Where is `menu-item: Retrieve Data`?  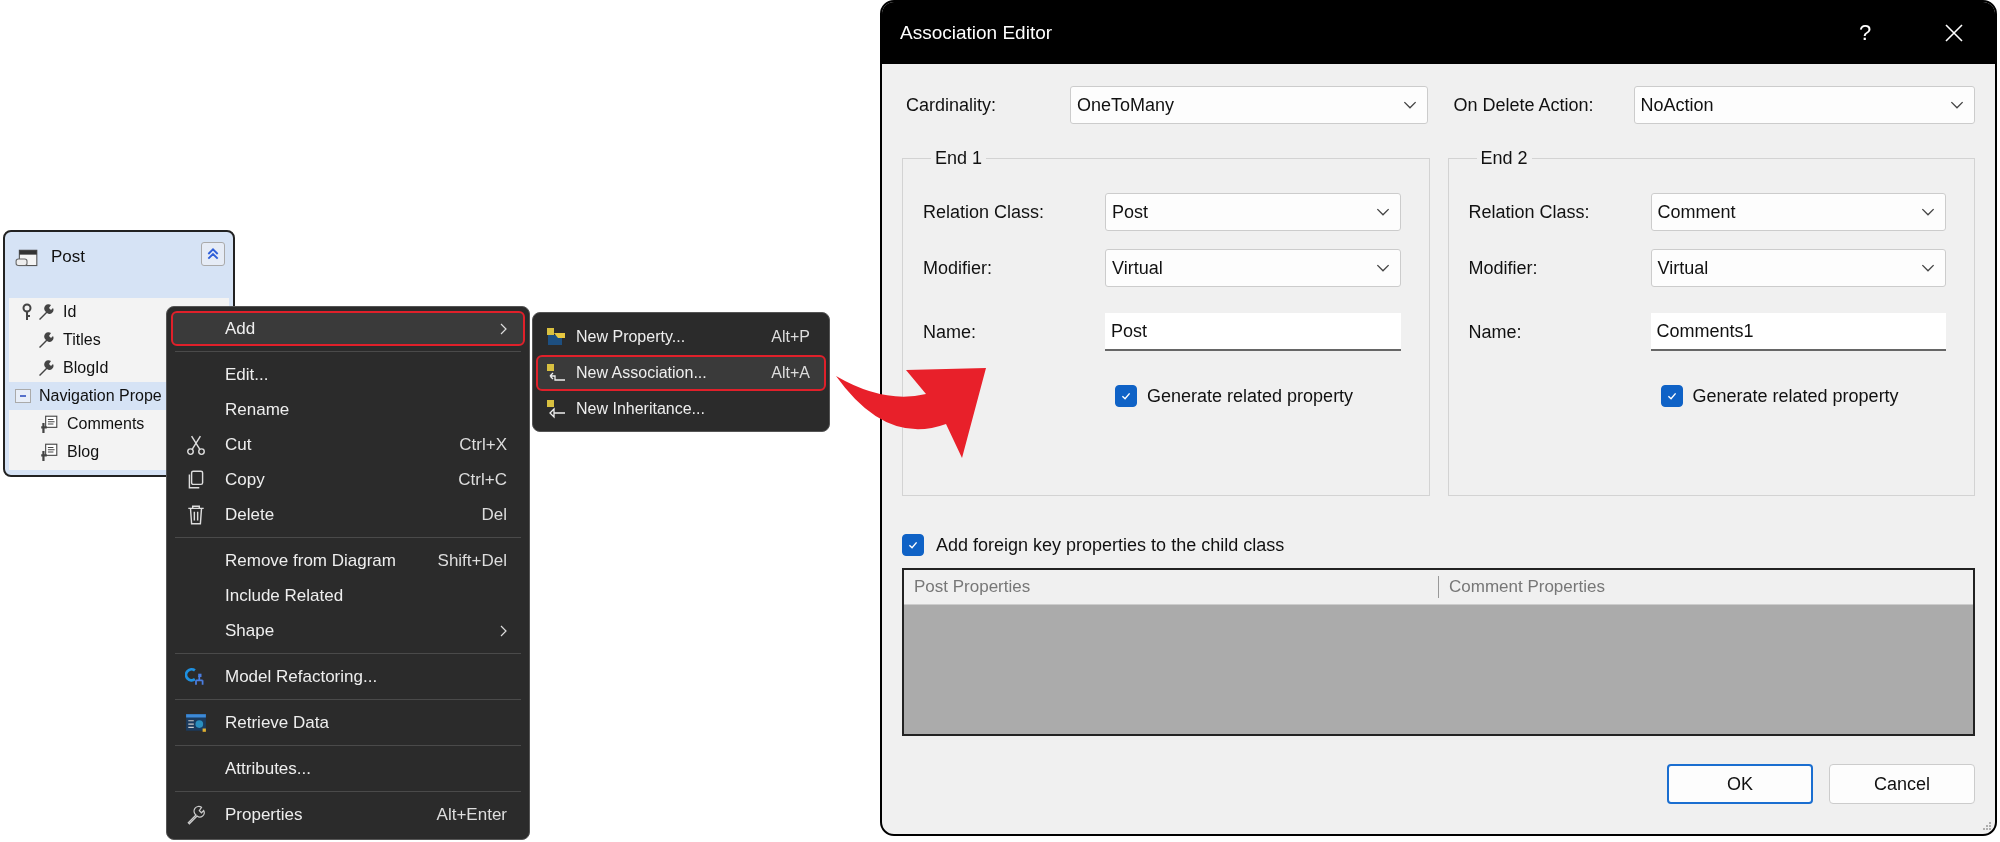 menu-item: Retrieve Data is located at coordinates (348, 722).